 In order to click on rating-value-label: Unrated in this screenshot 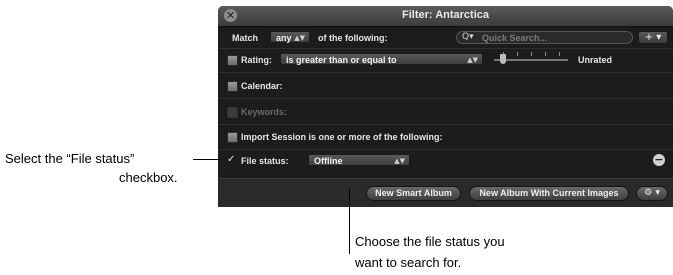, I will do `click(595, 60)`.